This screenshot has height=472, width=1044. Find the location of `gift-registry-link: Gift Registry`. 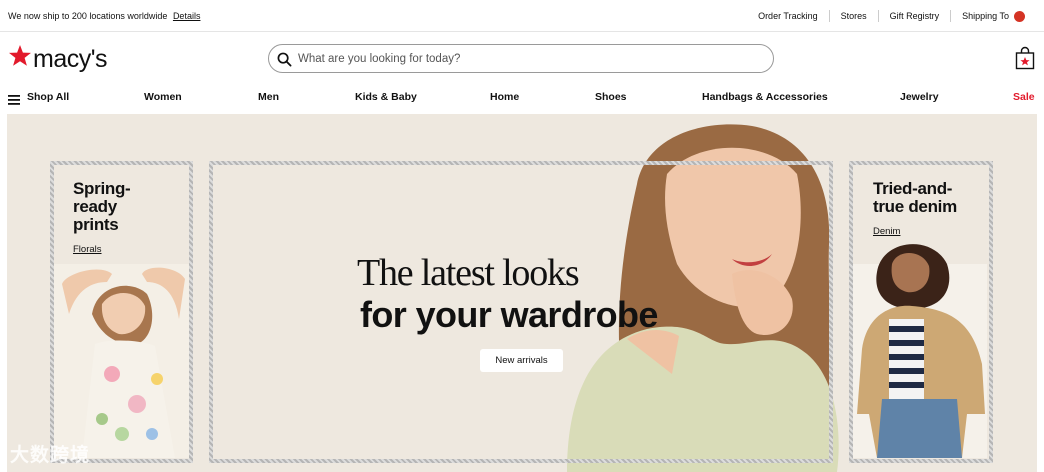

gift-registry-link: Gift Registry is located at coordinates (914, 16).